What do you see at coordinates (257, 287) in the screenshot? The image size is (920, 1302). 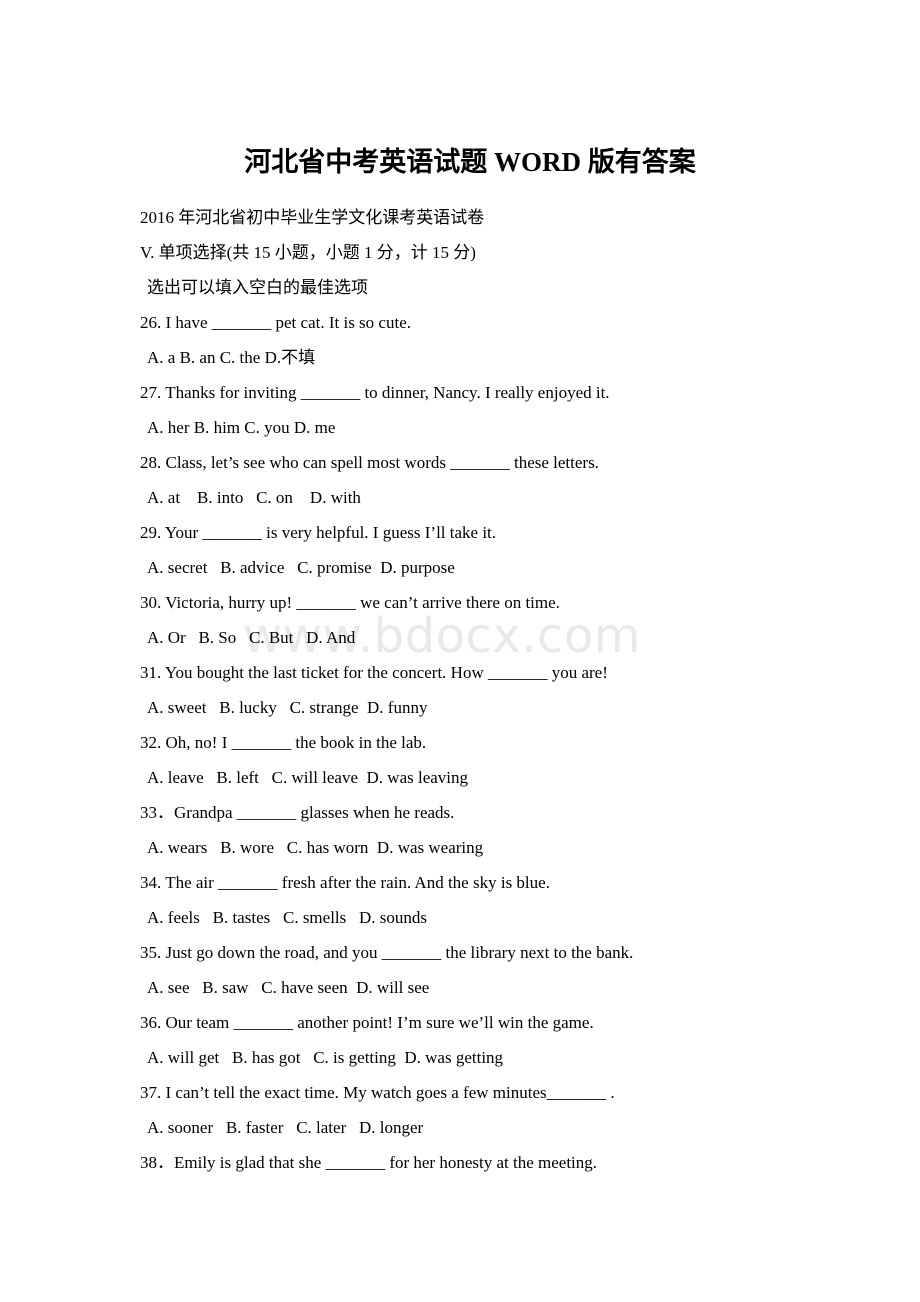 I see `section-instruction: 选出可以填入空白的最佳选项` at bounding box center [257, 287].